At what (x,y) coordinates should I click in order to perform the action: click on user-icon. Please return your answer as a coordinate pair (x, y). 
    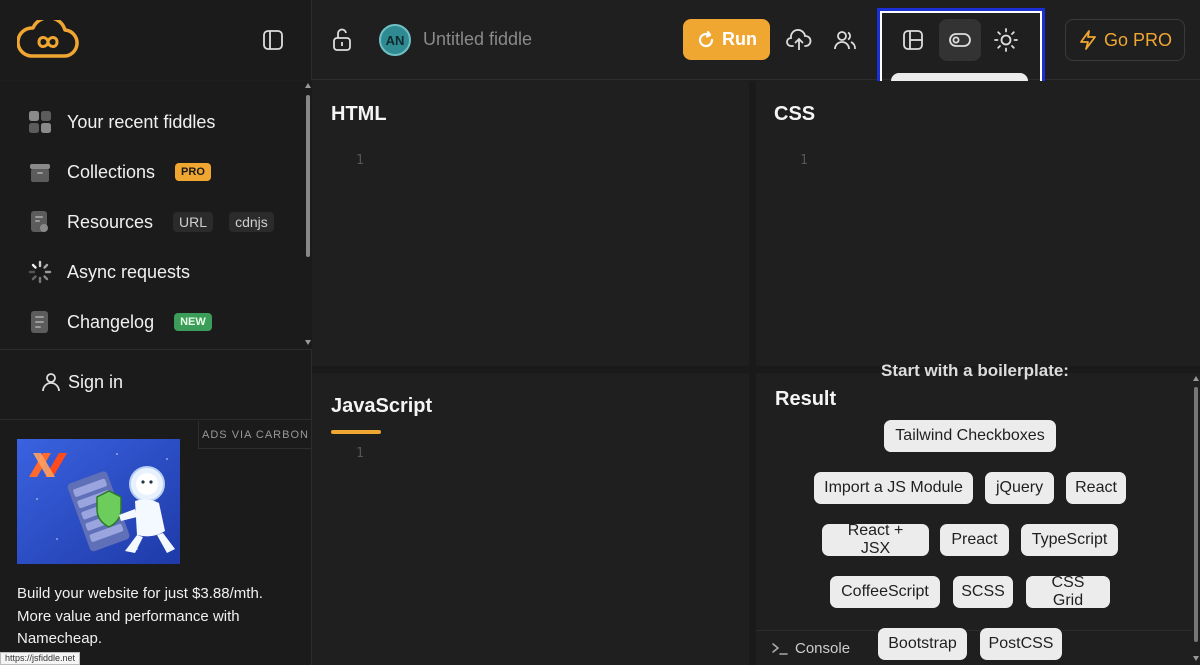
    Looking at the image, I should click on (51, 382).